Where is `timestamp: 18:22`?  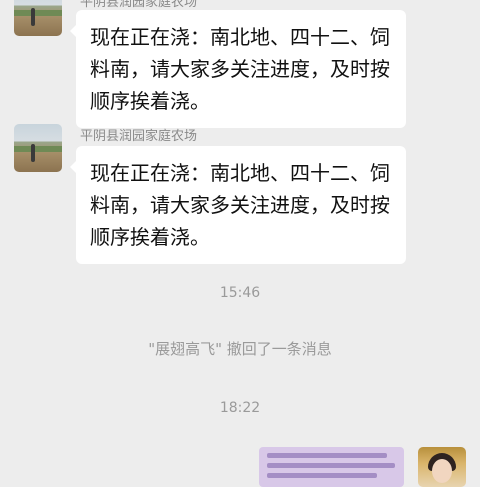
timestamp: 18:22 is located at coordinates (240, 408).